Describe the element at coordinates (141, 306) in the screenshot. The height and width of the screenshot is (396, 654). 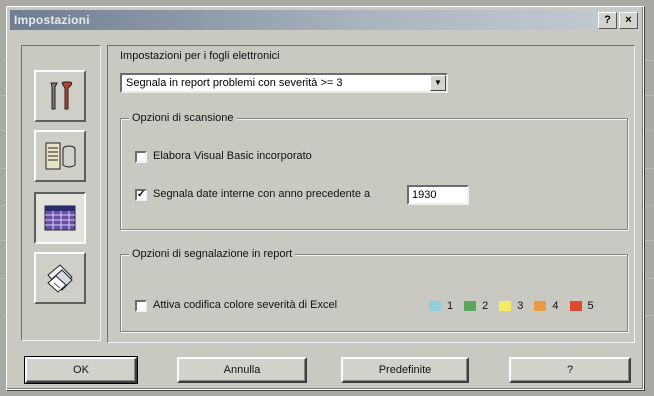
I see `color-coding-checkbox` at that location.